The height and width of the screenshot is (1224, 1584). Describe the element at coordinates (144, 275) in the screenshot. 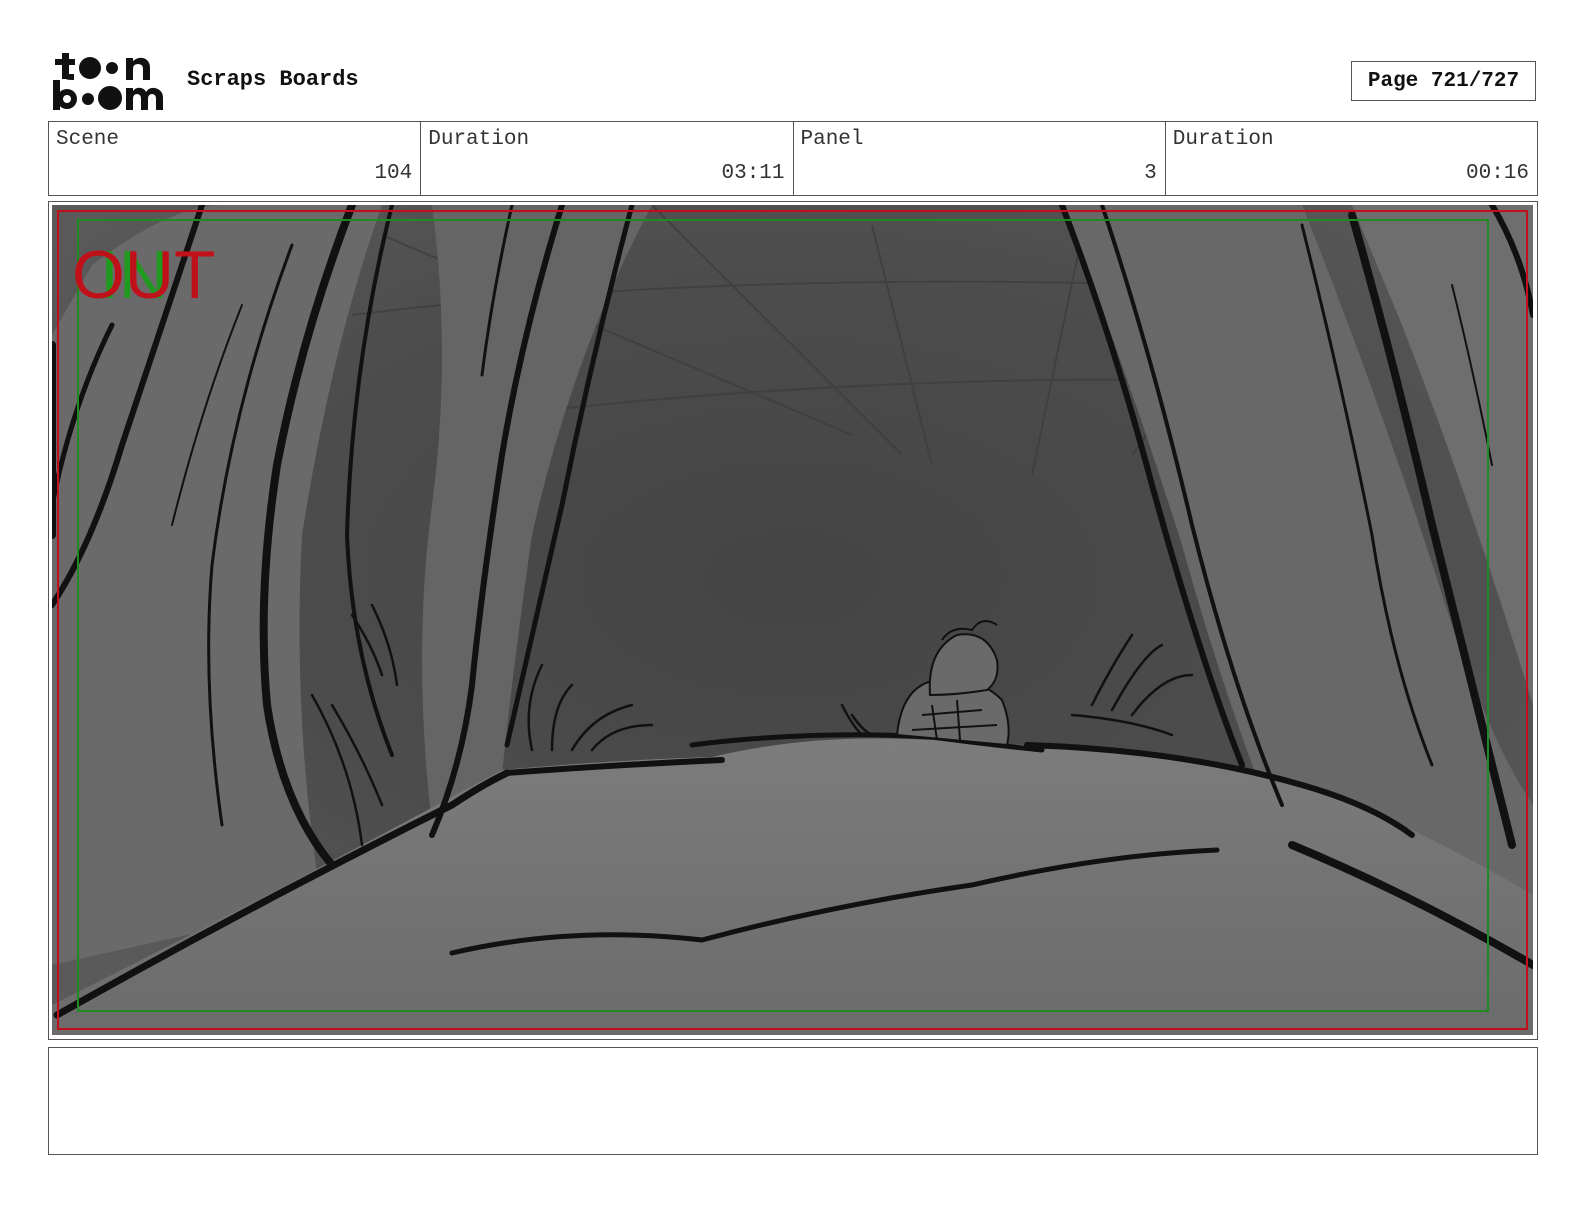

I see `out-marker: OUT` at that location.